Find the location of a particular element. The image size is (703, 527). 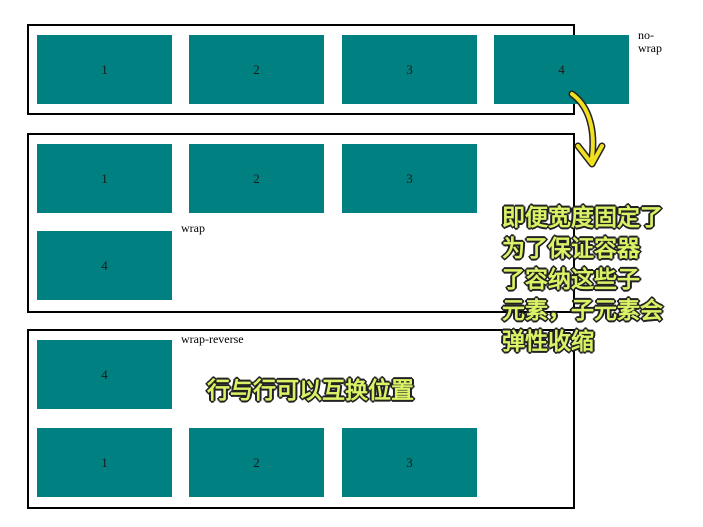

wrap-reverse-box-1: 1 is located at coordinates (104, 462).